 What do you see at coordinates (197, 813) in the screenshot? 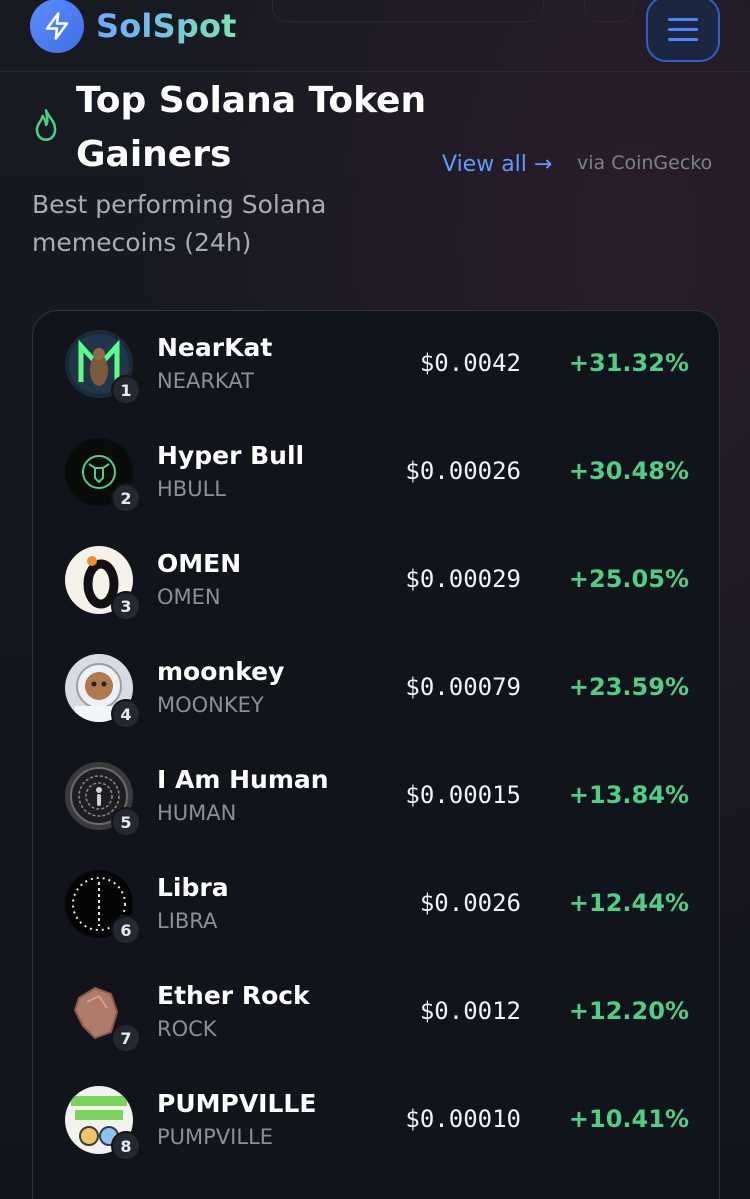
I see `token-symbol: HUMAN` at bounding box center [197, 813].